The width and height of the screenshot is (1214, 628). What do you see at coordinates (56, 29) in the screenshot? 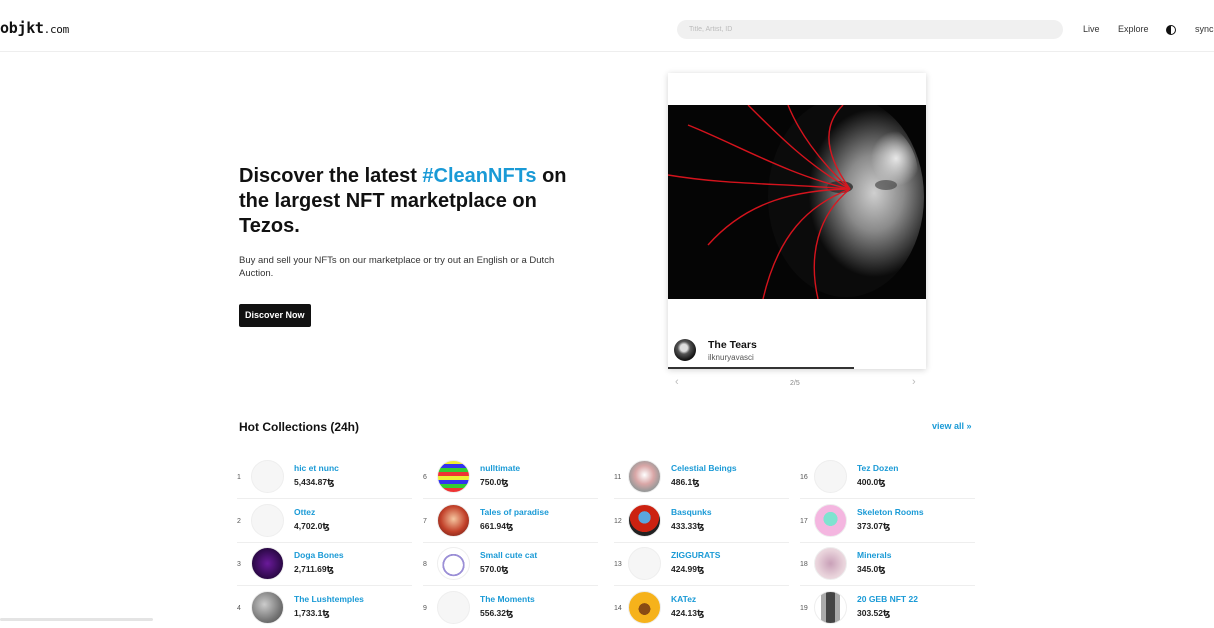
I see `logo-tld: .com` at bounding box center [56, 29].